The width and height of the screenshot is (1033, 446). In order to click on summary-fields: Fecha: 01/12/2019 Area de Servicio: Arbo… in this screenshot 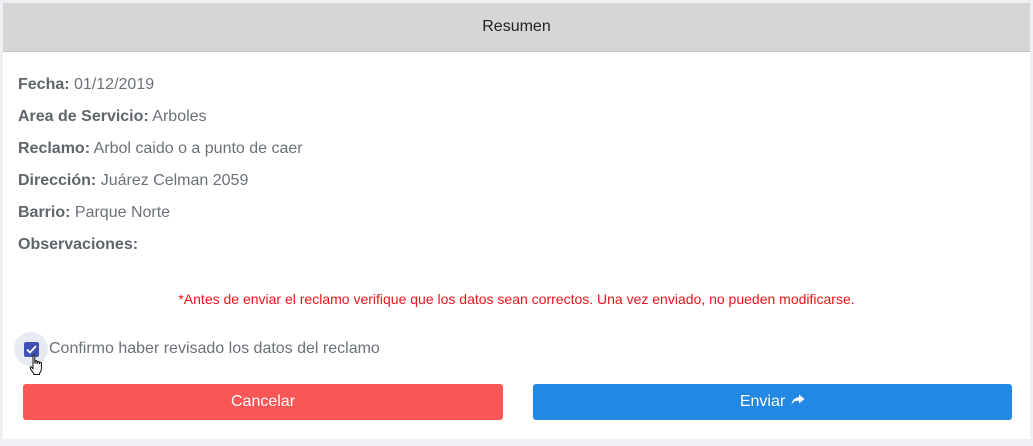, I will do `click(160, 171)`.